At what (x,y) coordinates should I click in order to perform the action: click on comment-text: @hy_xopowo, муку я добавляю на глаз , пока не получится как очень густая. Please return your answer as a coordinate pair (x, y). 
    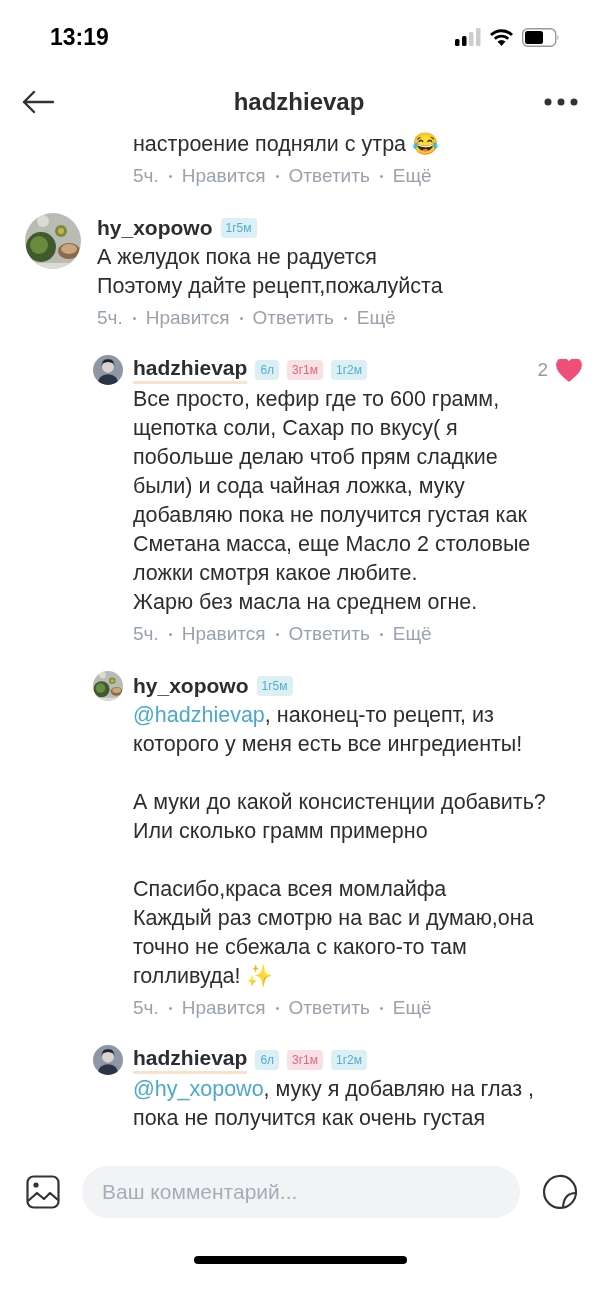
    Looking at the image, I should click on (334, 1104).